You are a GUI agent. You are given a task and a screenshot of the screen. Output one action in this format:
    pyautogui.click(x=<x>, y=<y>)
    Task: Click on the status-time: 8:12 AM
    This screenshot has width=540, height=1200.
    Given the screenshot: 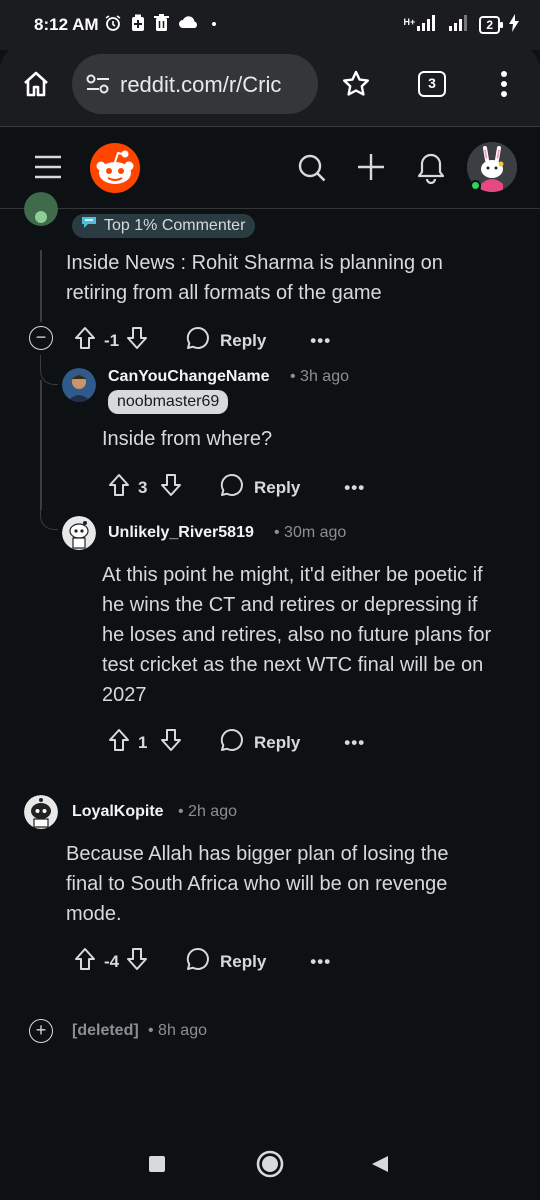 What is the action you would take?
    pyautogui.click(x=66, y=24)
    